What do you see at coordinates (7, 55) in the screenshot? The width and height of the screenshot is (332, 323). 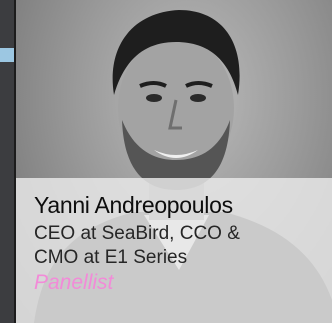 I see `accent-bar` at bounding box center [7, 55].